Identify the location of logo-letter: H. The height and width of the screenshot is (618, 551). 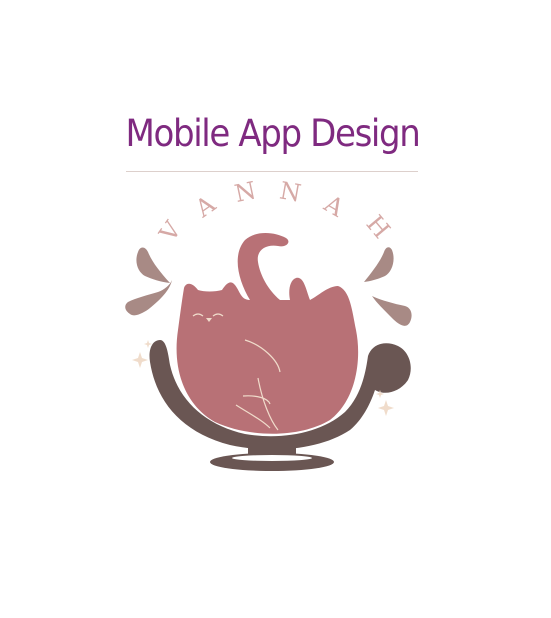
(378, 227).